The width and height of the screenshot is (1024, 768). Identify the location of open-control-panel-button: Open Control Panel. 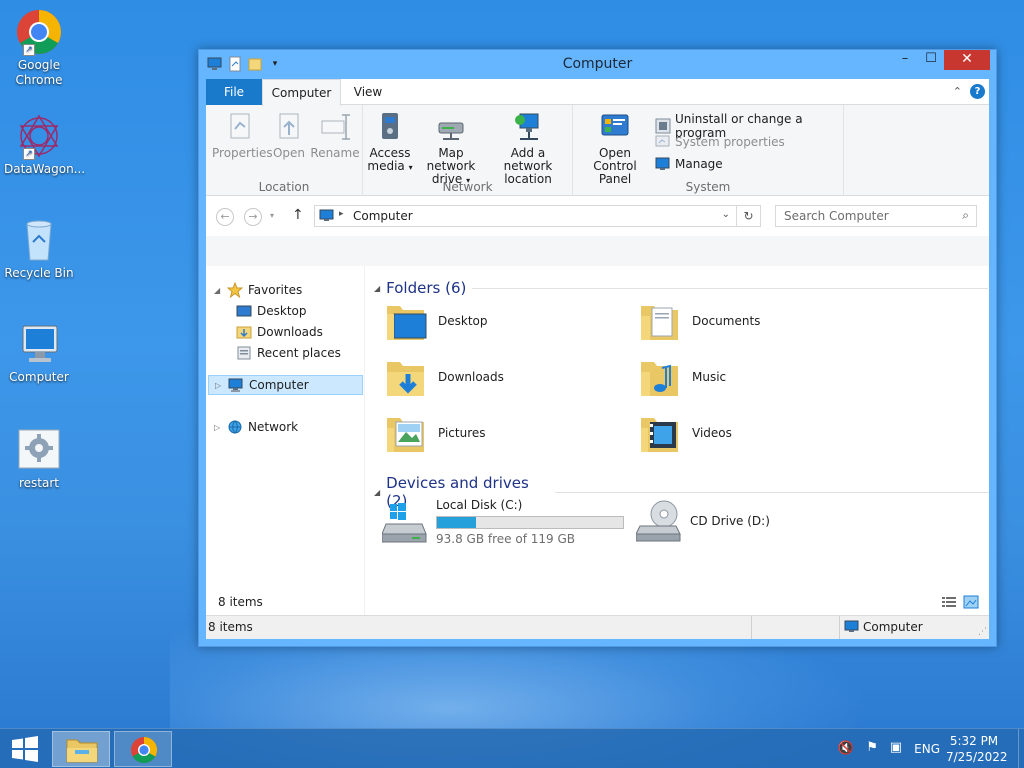
(615, 148).